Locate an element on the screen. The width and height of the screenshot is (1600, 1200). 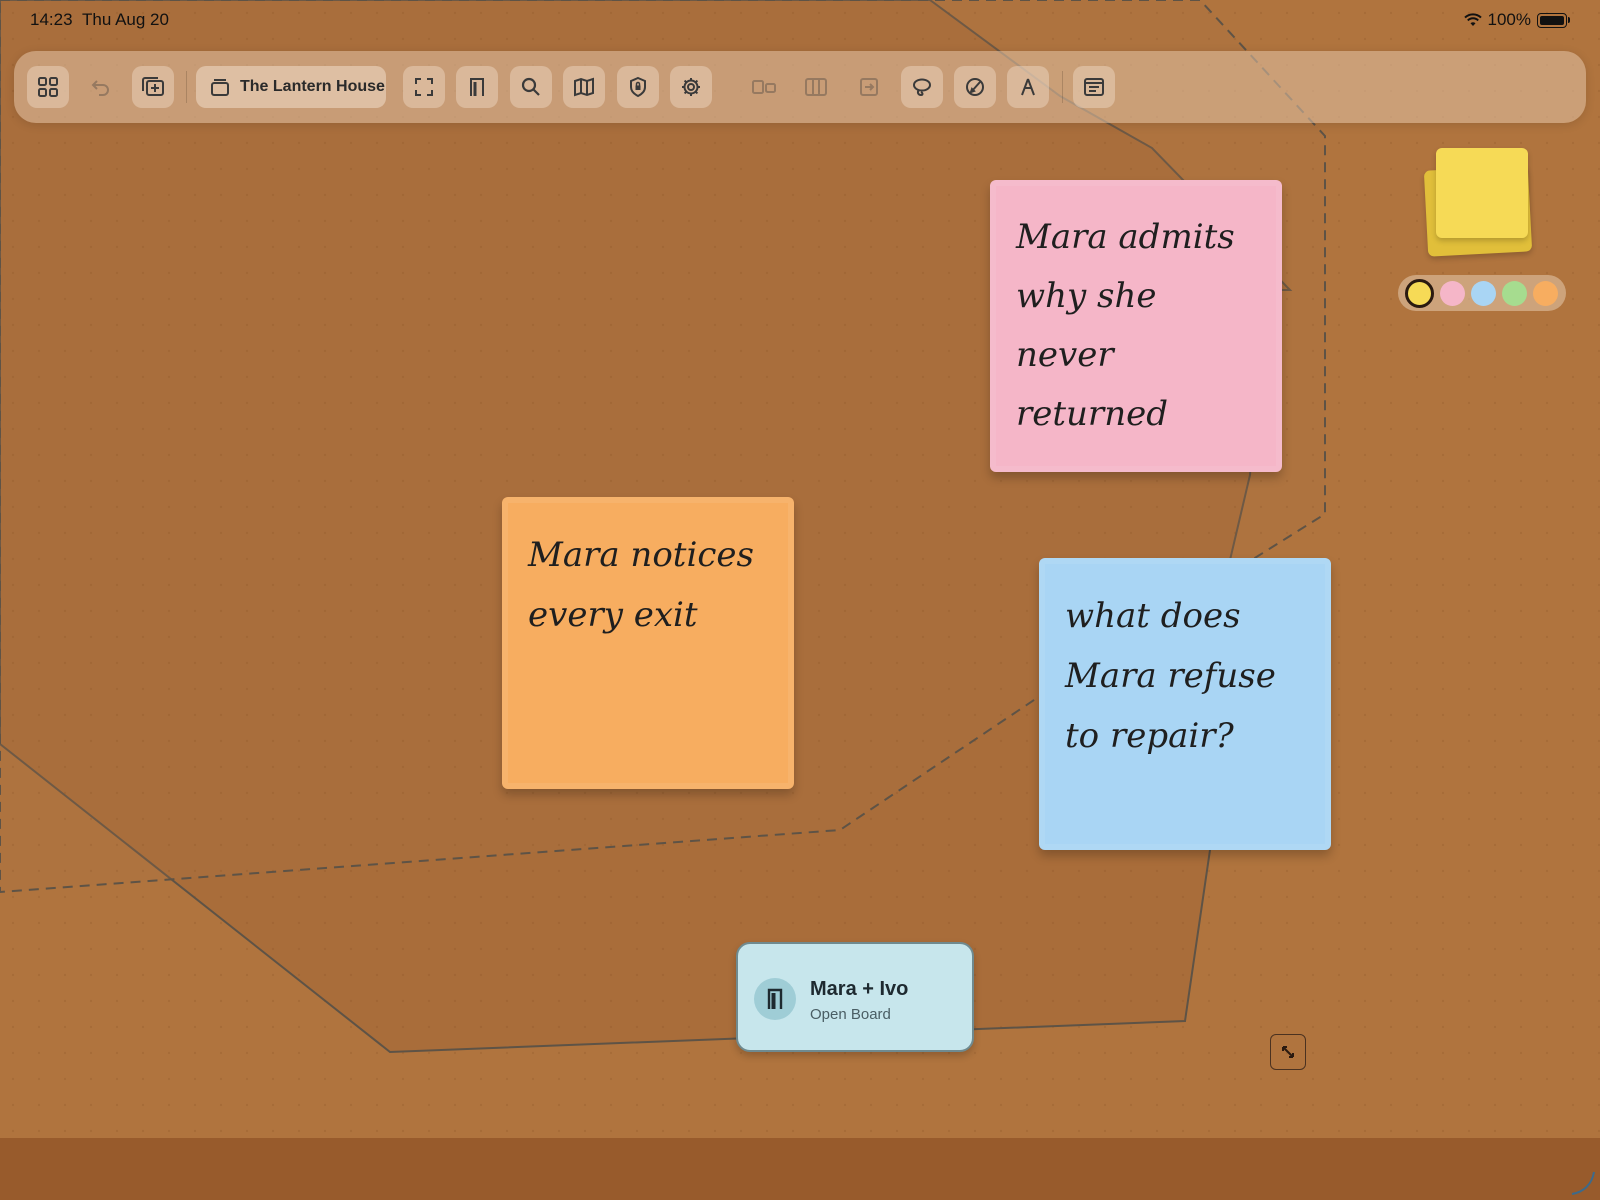
board-link-card: Mara + Ivo Open Board is located at coordinates (855, 997).